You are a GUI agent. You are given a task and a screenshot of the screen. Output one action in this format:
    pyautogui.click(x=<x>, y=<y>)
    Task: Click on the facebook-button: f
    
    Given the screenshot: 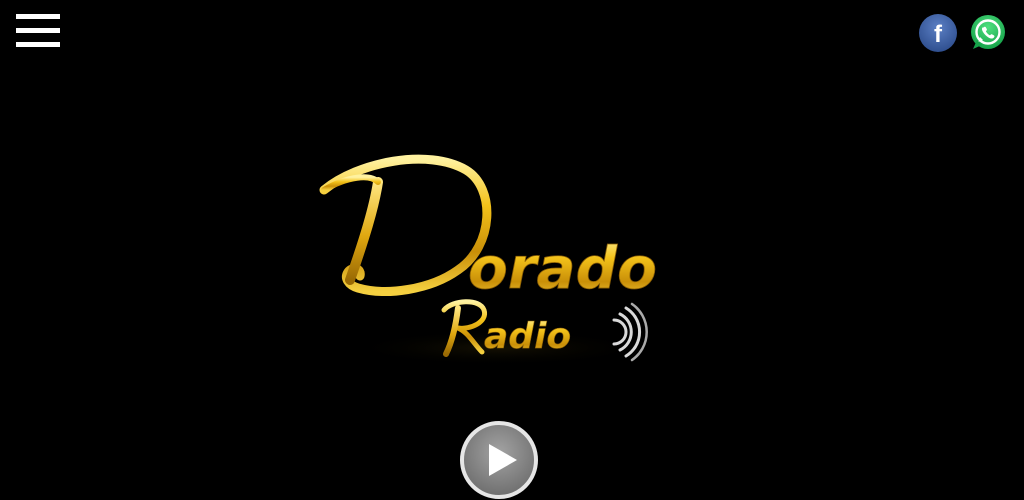 What is the action you would take?
    pyautogui.click(x=938, y=33)
    